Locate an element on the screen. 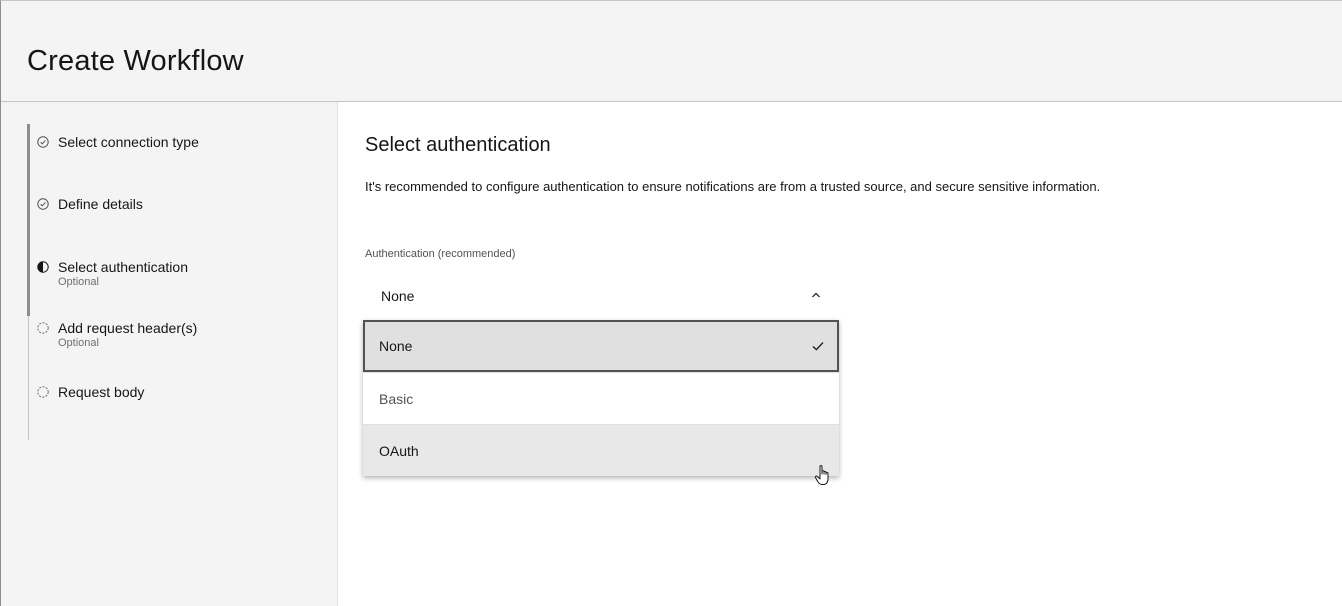 Image resolution: width=1342 pixels, height=606 pixels. section-title: Select authentication is located at coordinates (458, 145).